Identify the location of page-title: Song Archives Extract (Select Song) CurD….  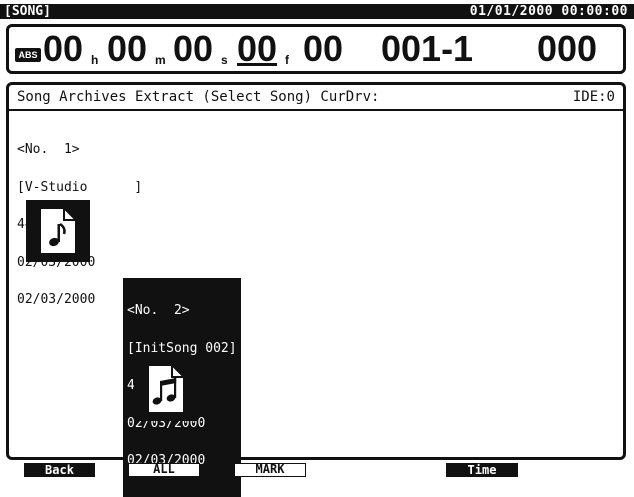
(198, 97).